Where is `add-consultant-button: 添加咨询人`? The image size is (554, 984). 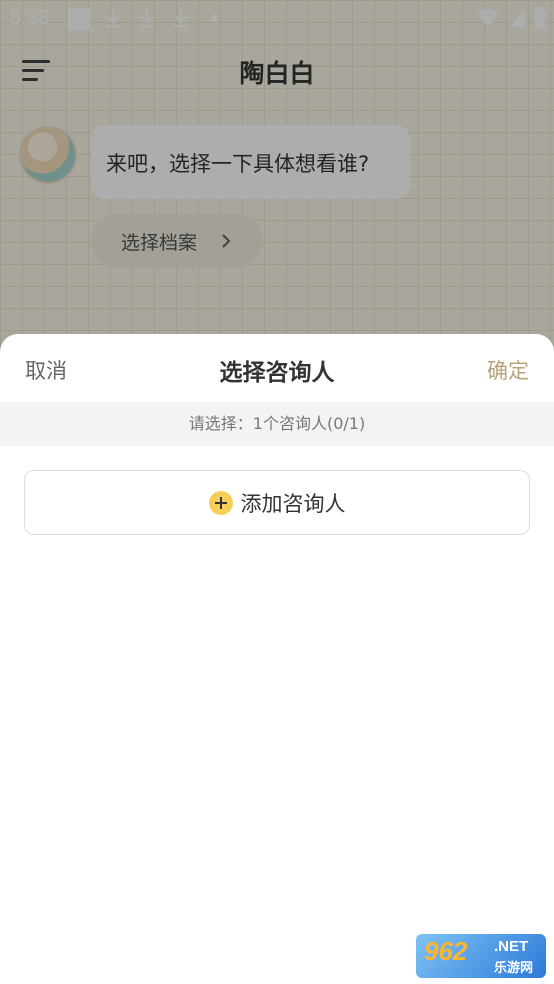 add-consultant-button: 添加咨询人 is located at coordinates (277, 502).